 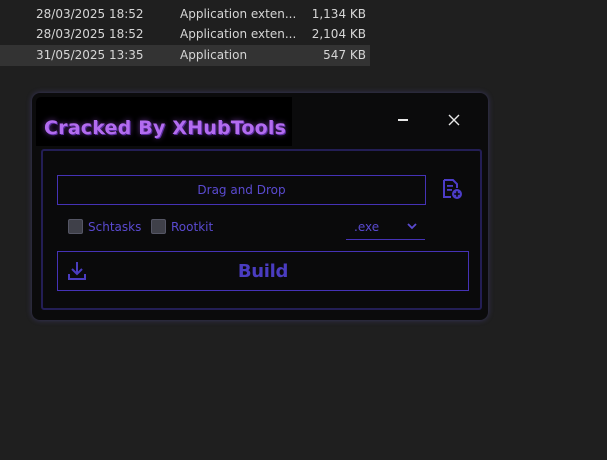 I want to click on schtasks-label: Schtasks, so click(x=115, y=226).